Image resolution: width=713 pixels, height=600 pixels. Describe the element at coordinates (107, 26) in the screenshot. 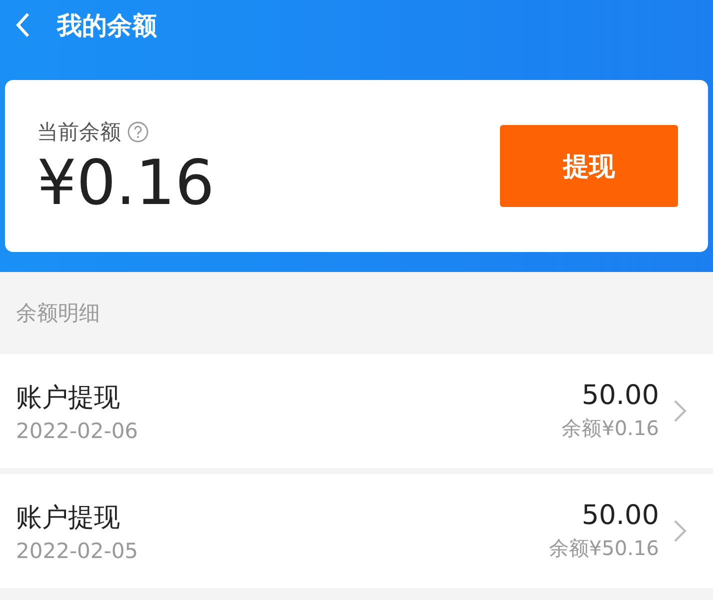

I see `page-title: 我的余额` at that location.